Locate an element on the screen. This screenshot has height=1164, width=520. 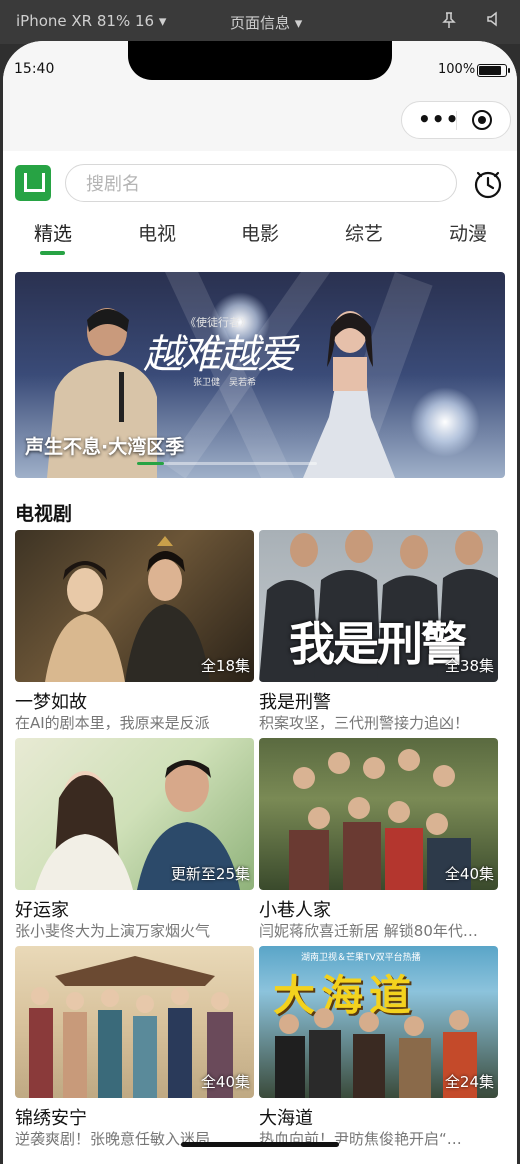
status-time: 15:40 is located at coordinates (34, 69).